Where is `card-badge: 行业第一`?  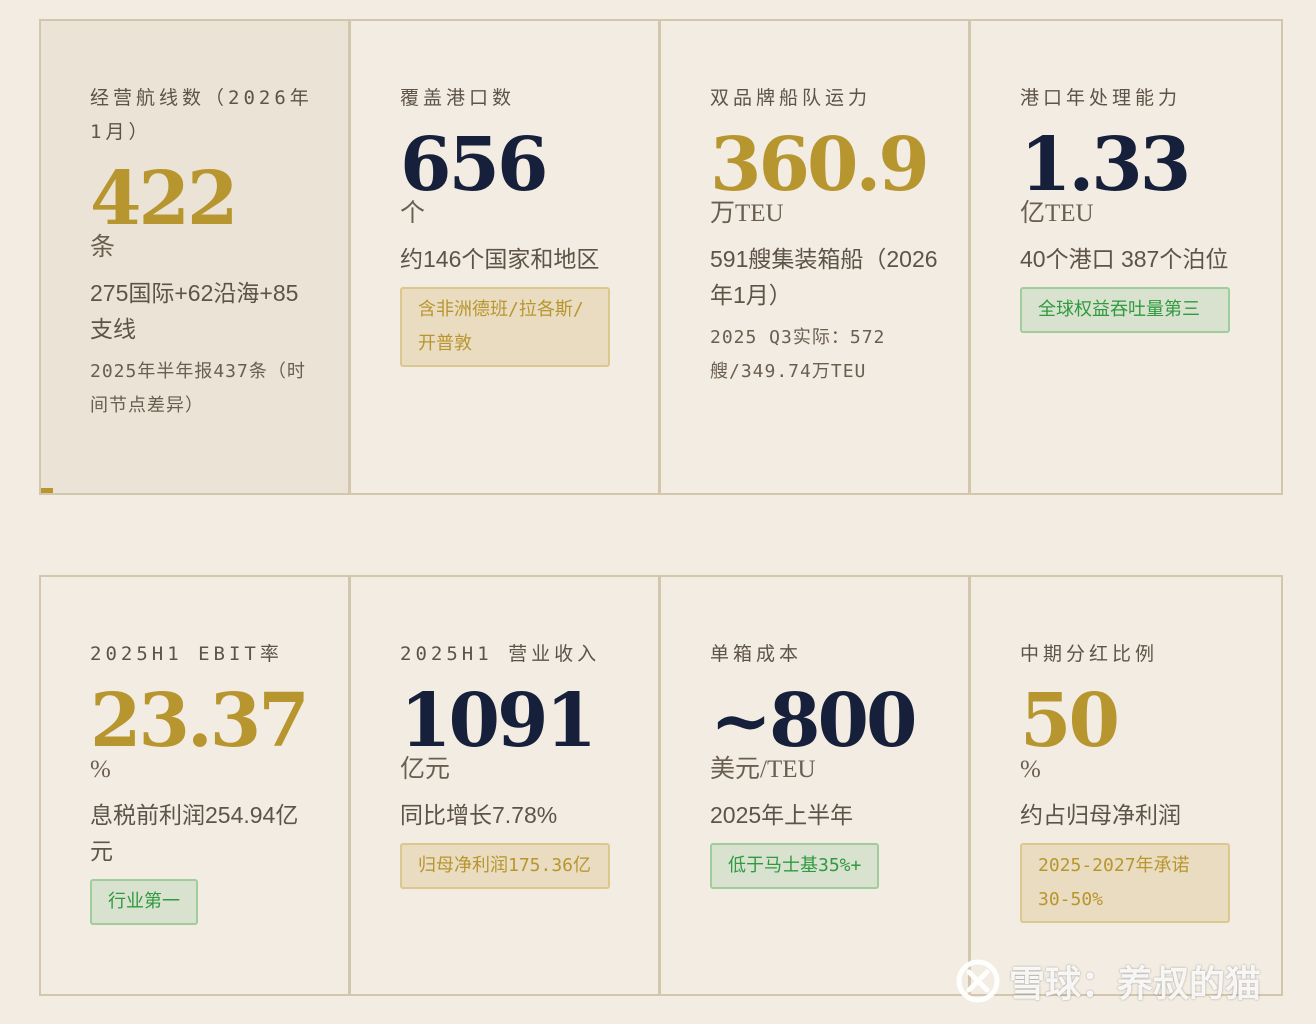
card-badge: 行业第一 is located at coordinates (144, 902).